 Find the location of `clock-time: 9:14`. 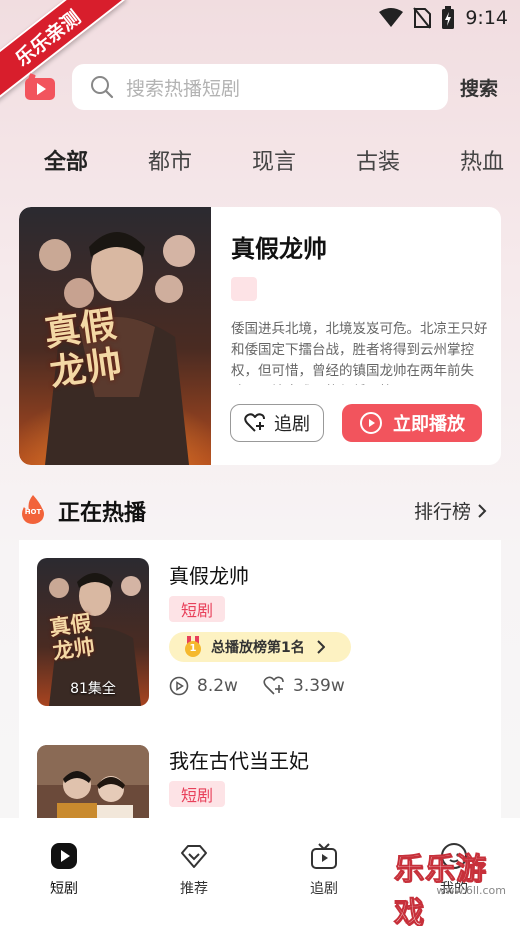

clock-time: 9:14 is located at coordinates (486, 18).